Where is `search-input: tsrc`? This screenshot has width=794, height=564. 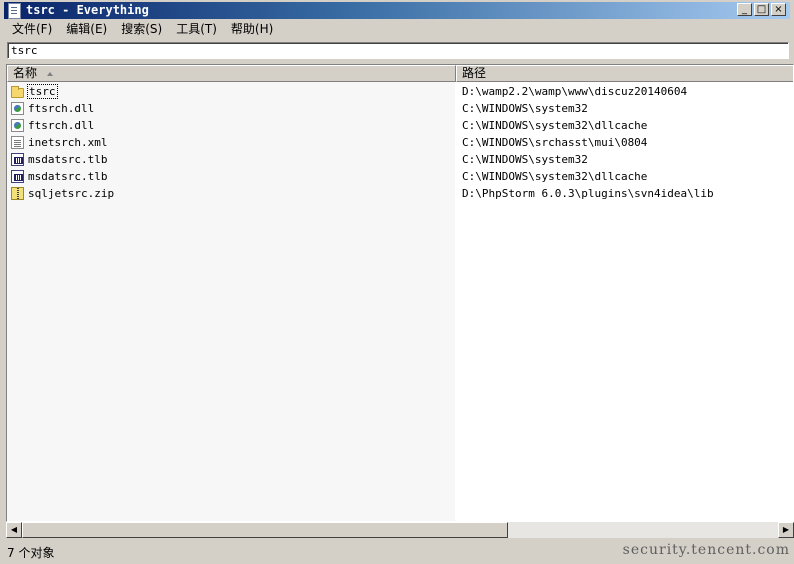
search-input: tsrc is located at coordinates (398, 50).